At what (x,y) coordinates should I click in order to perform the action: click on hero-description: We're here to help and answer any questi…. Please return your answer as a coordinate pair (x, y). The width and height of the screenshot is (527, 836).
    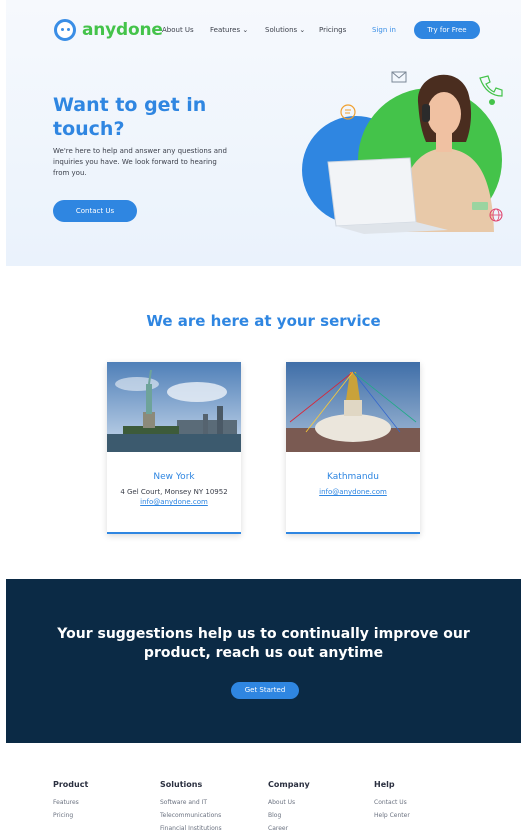
    Looking at the image, I should click on (140, 162).